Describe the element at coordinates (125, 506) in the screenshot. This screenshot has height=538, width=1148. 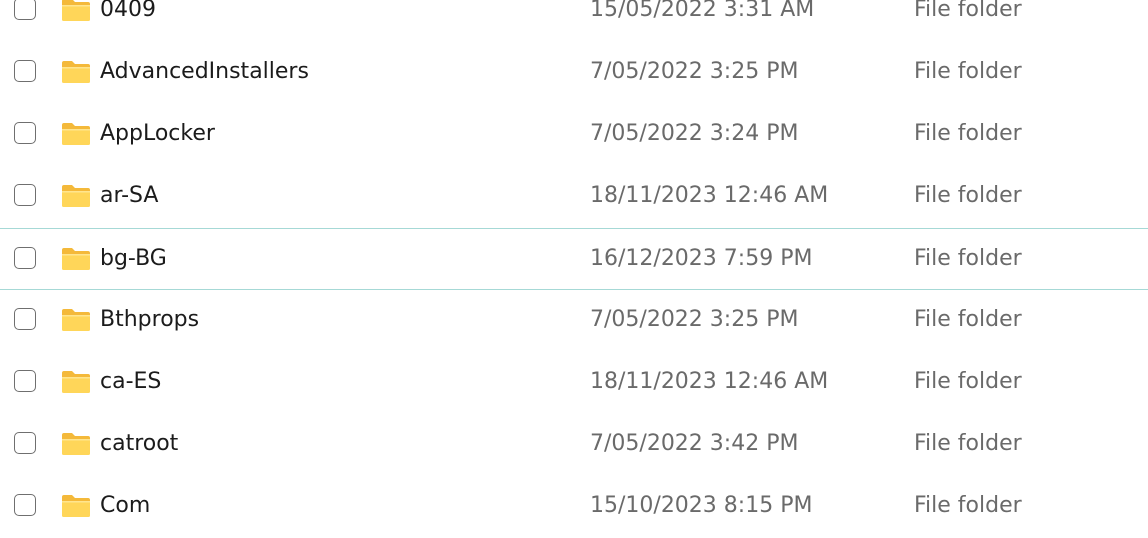
I see `file-name: Com` at that location.